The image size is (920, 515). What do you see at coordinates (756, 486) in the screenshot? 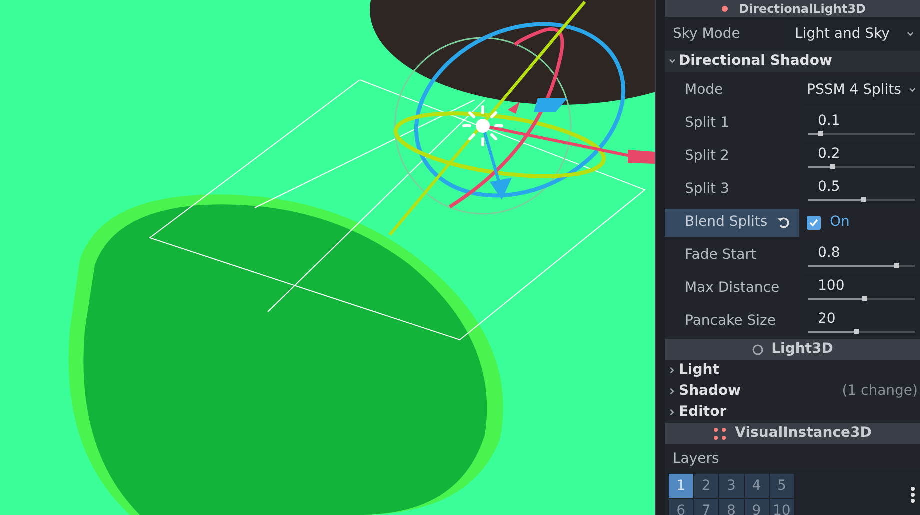
I see `layer-toggle: 4` at bounding box center [756, 486].